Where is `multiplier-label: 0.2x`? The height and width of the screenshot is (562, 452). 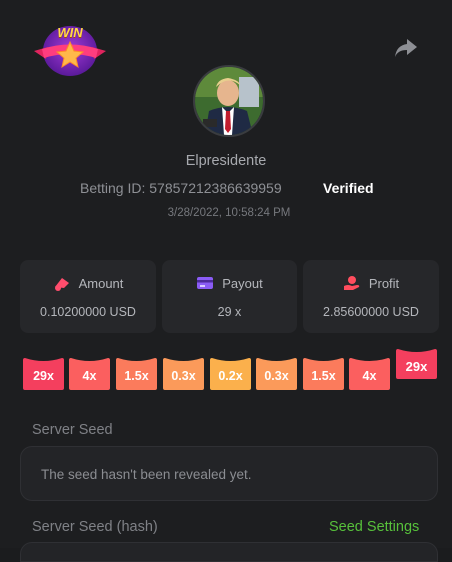 multiplier-label: 0.2x is located at coordinates (230, 376).